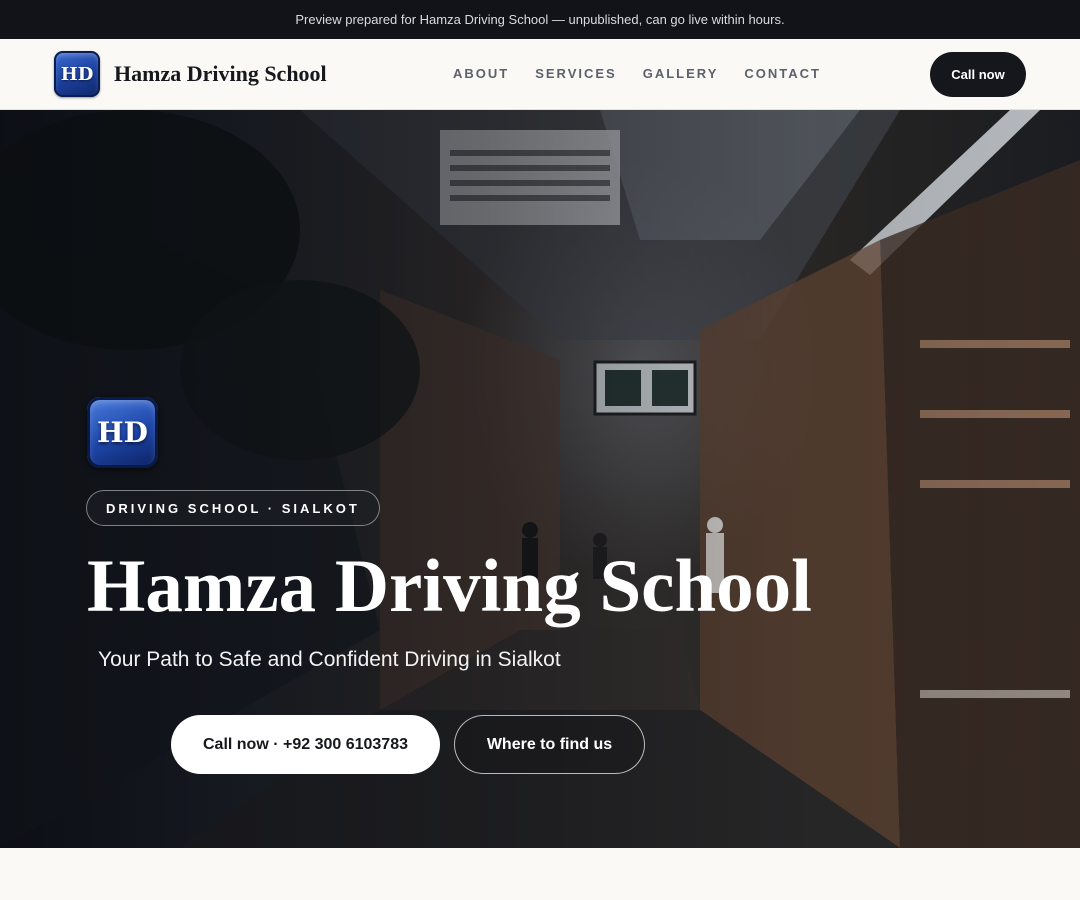 This screenshot has width=1080, height=900. I want to click on nav-about: ABOUT, so click(481, 73).